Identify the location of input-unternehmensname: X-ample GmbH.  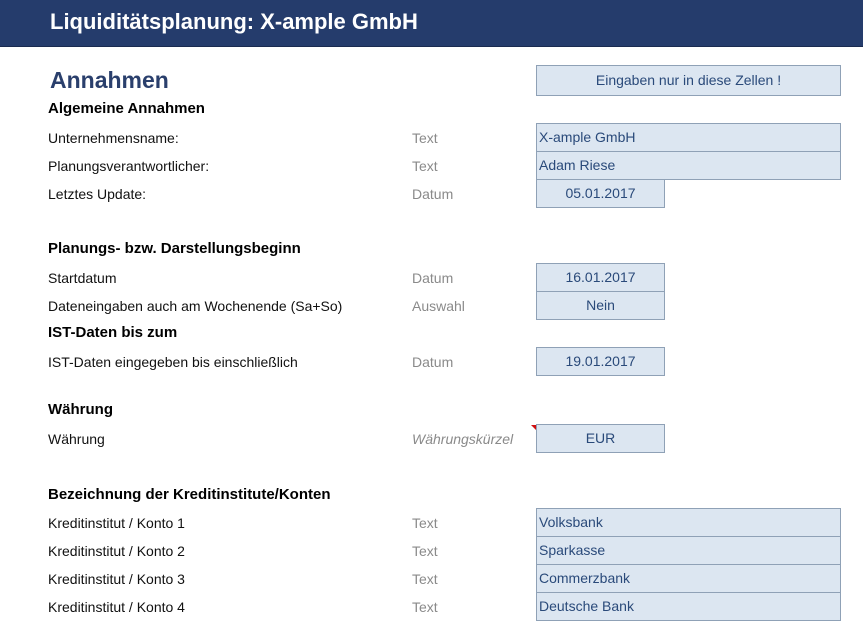
(688, 137).